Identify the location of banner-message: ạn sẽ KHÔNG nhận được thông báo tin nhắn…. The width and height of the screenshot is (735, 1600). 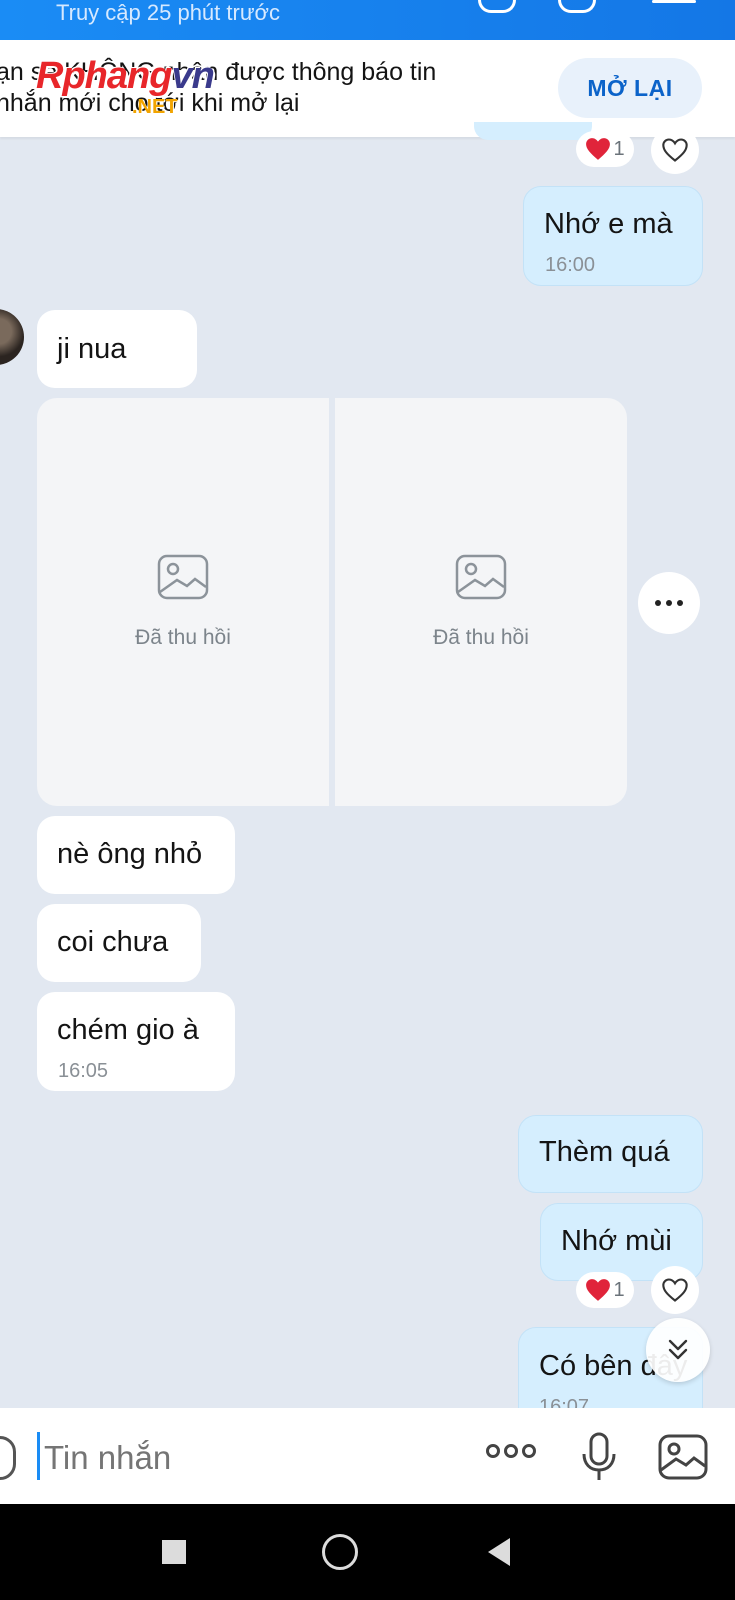
(258, 88).